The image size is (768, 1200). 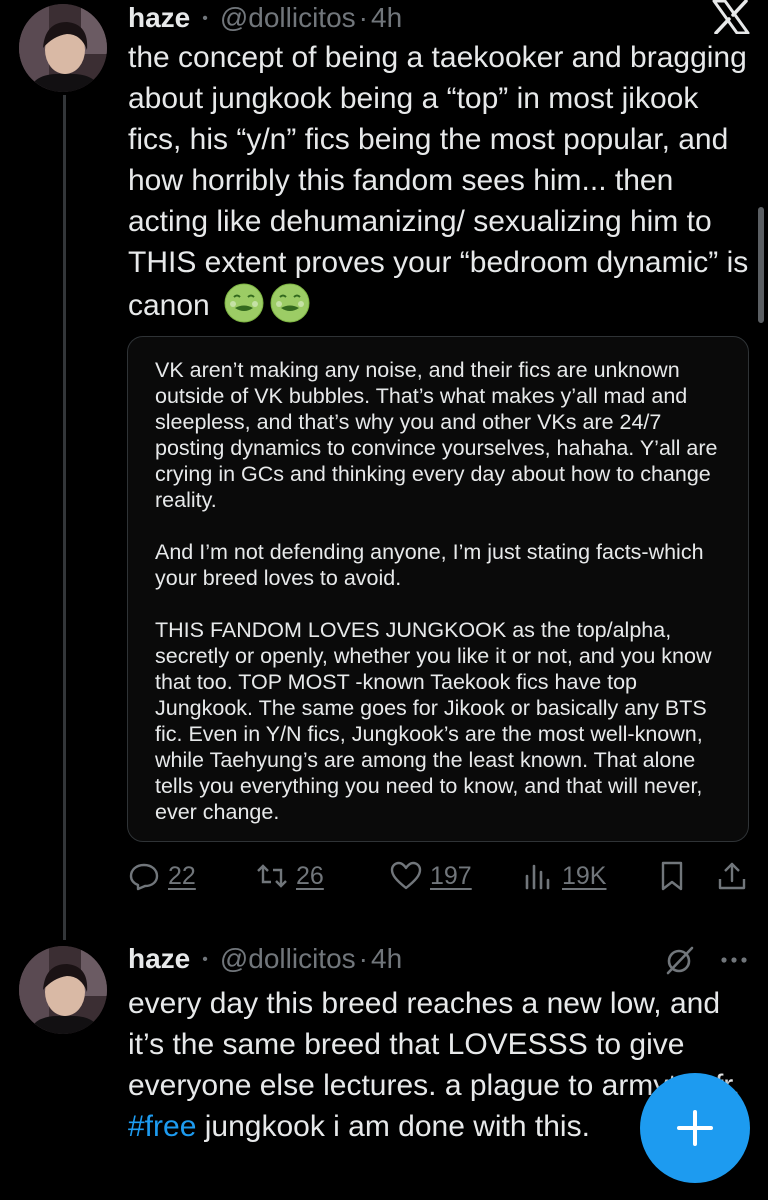 What do you see at coordinates (451, 875) in the screenshot?
I see `like-count: 197` at bounding box center [451, 875].